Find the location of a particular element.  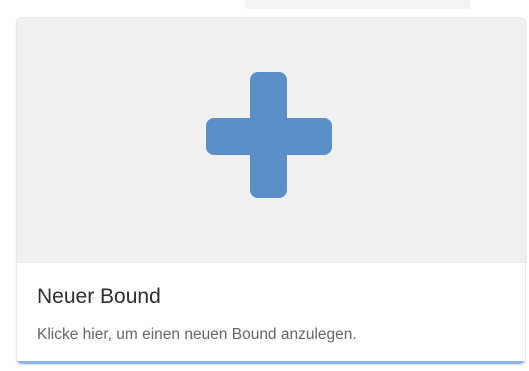

card-title: Neuer Bound is located at coordinates (99, 296).